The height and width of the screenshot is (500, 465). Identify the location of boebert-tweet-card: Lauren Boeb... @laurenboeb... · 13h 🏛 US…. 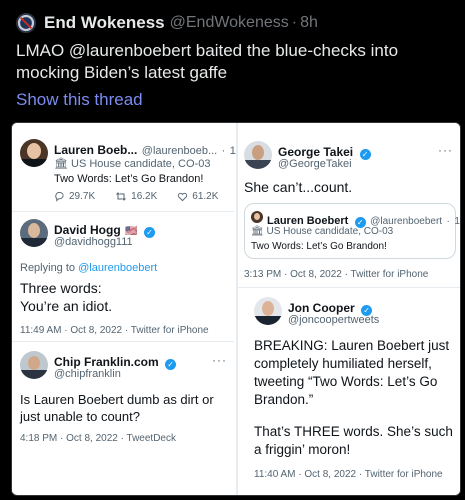
(130, 166).